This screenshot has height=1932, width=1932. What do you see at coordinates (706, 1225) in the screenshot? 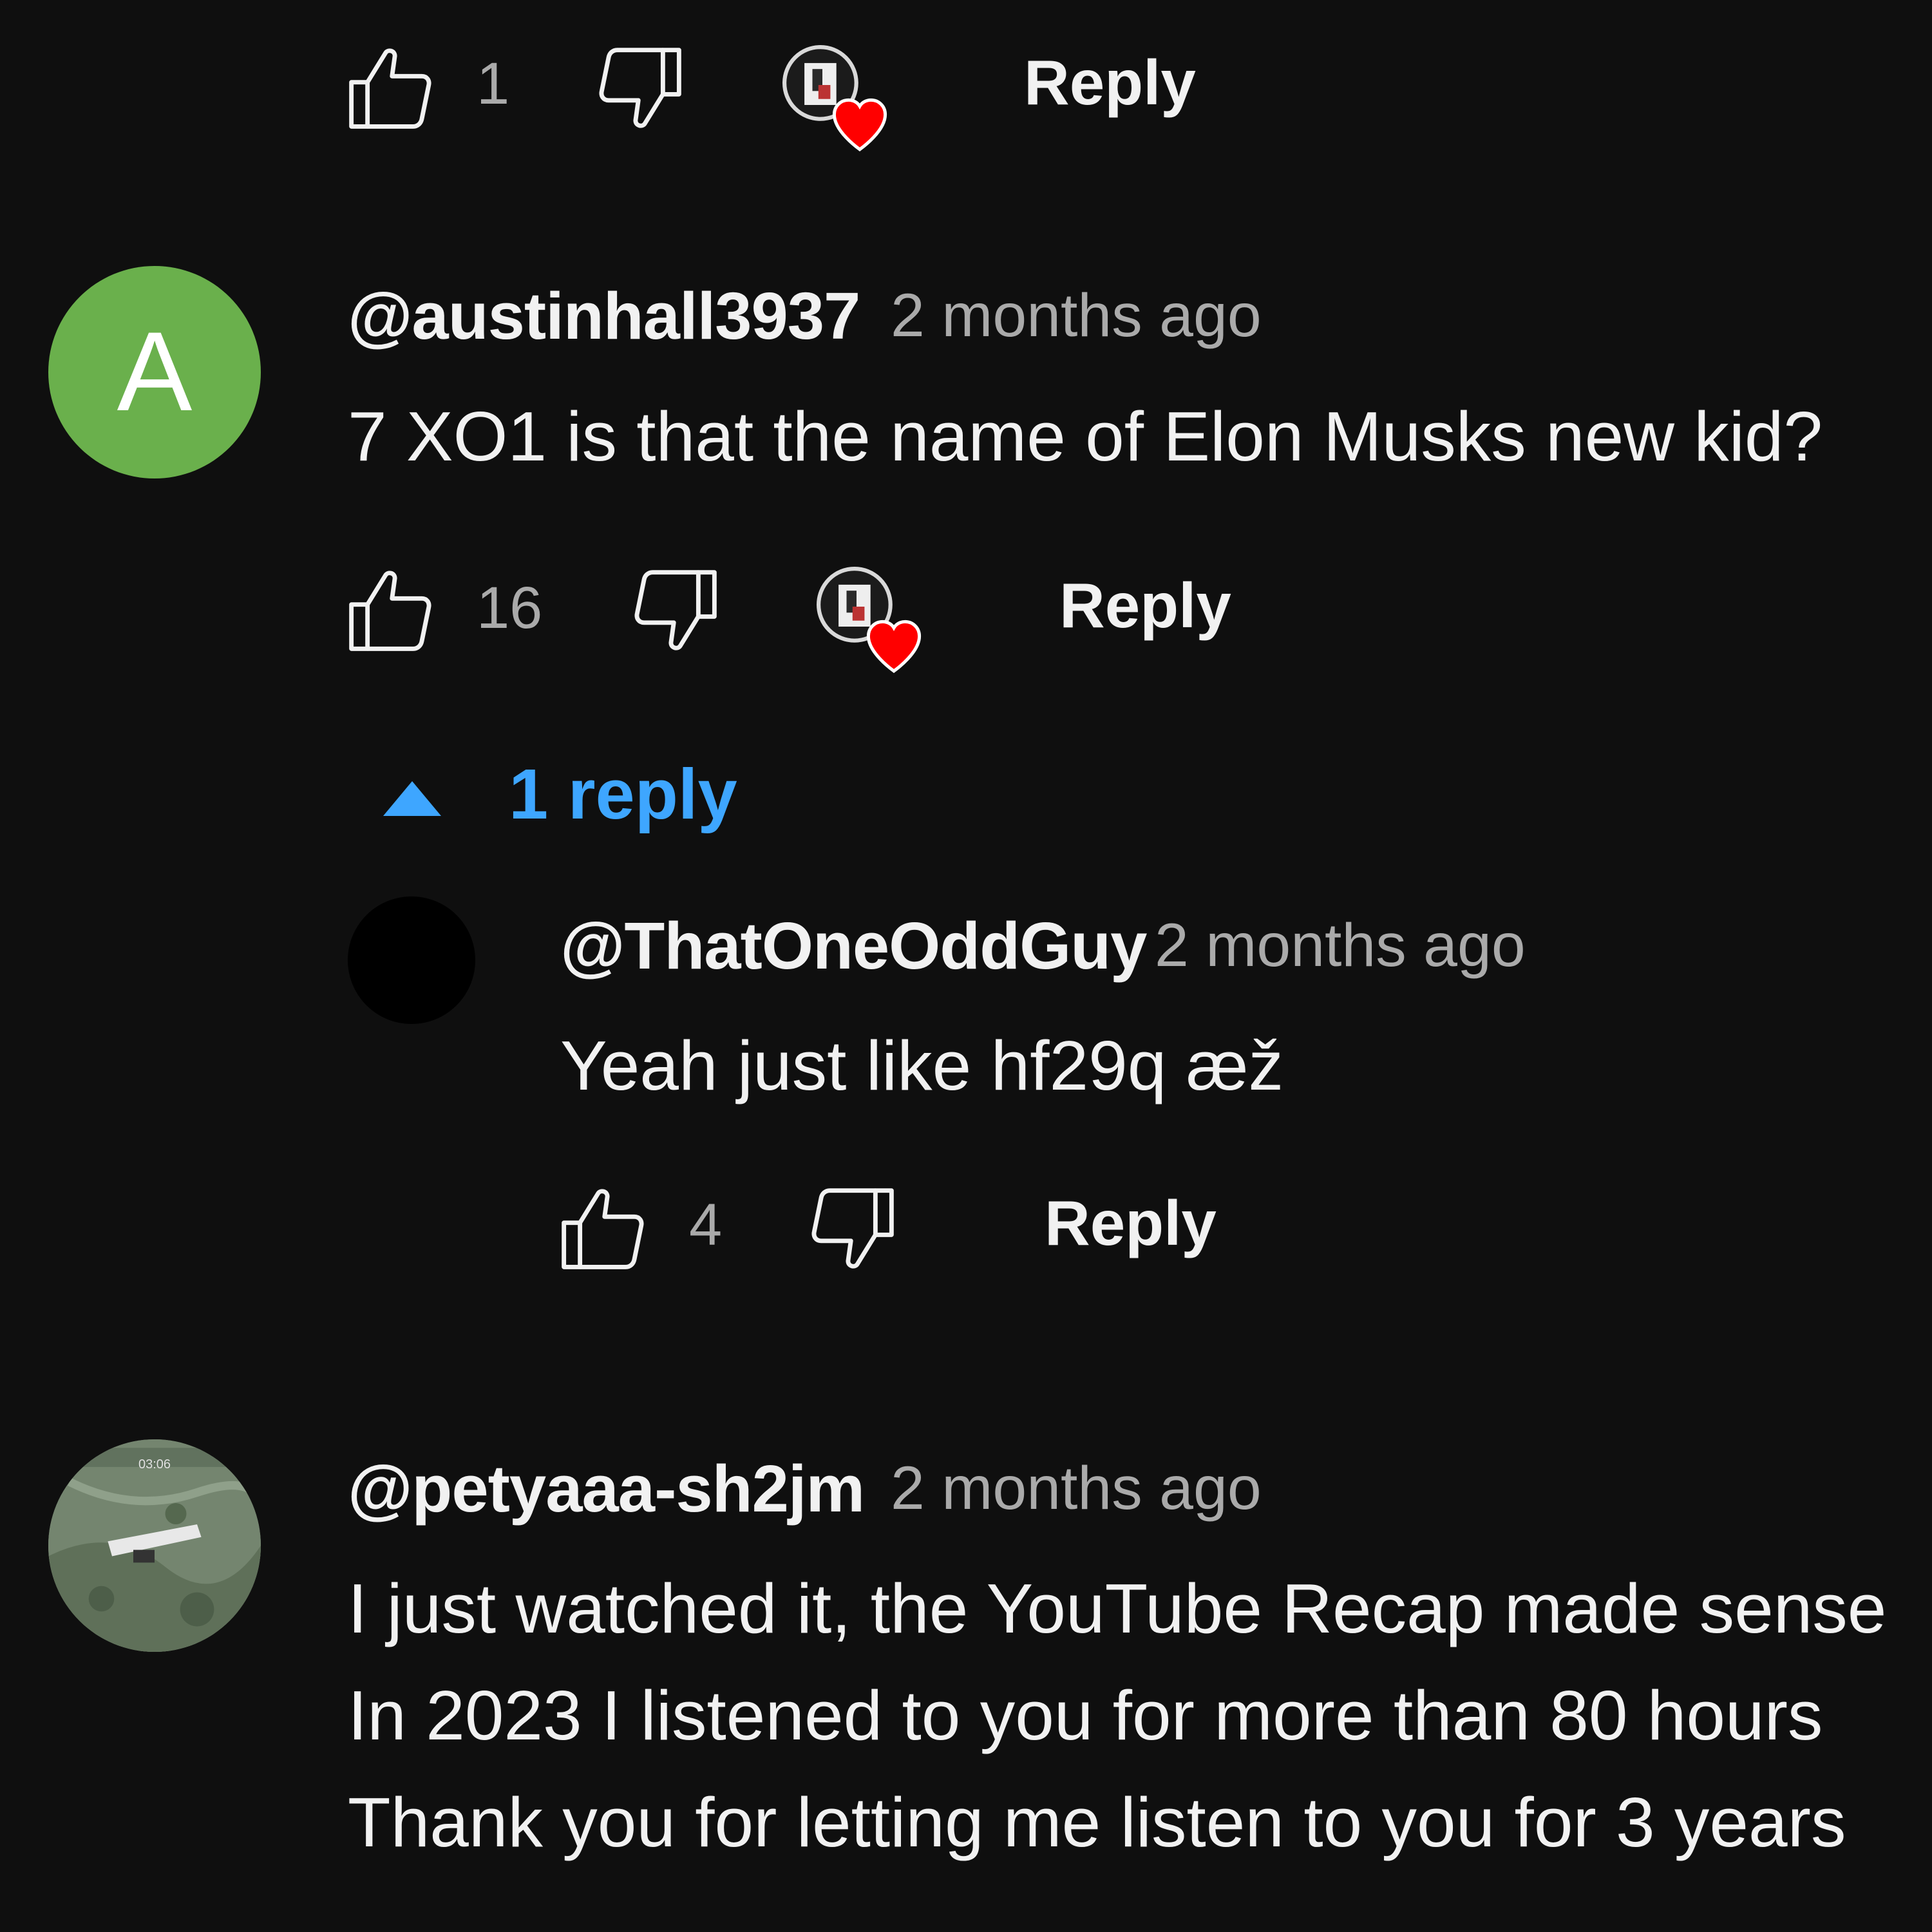
I see `like-count: 4` at bounding box center [706, 1225].